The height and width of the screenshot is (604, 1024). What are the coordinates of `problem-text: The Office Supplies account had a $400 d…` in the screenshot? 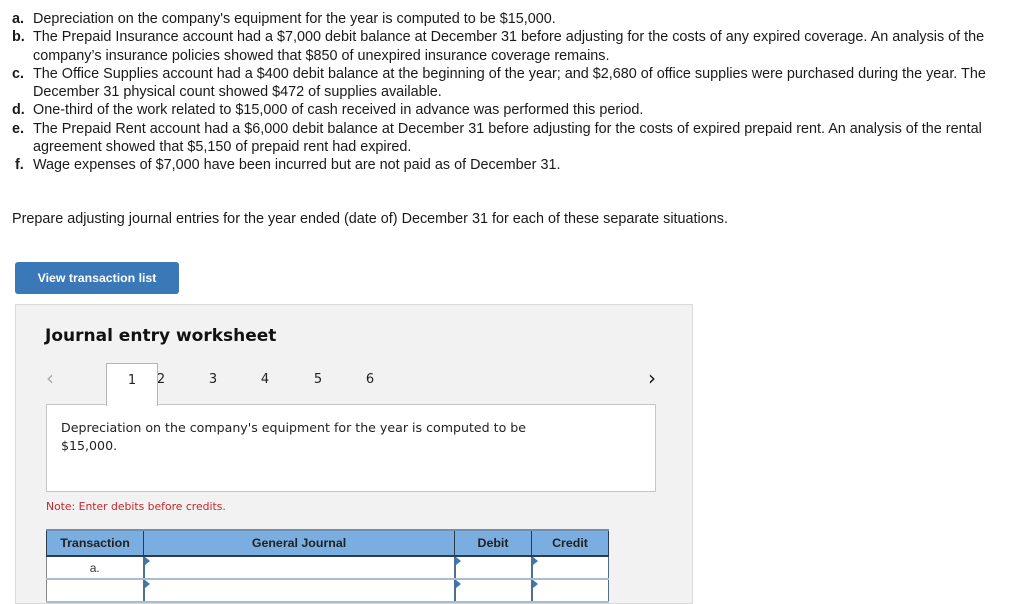 It's located at (509, 83).